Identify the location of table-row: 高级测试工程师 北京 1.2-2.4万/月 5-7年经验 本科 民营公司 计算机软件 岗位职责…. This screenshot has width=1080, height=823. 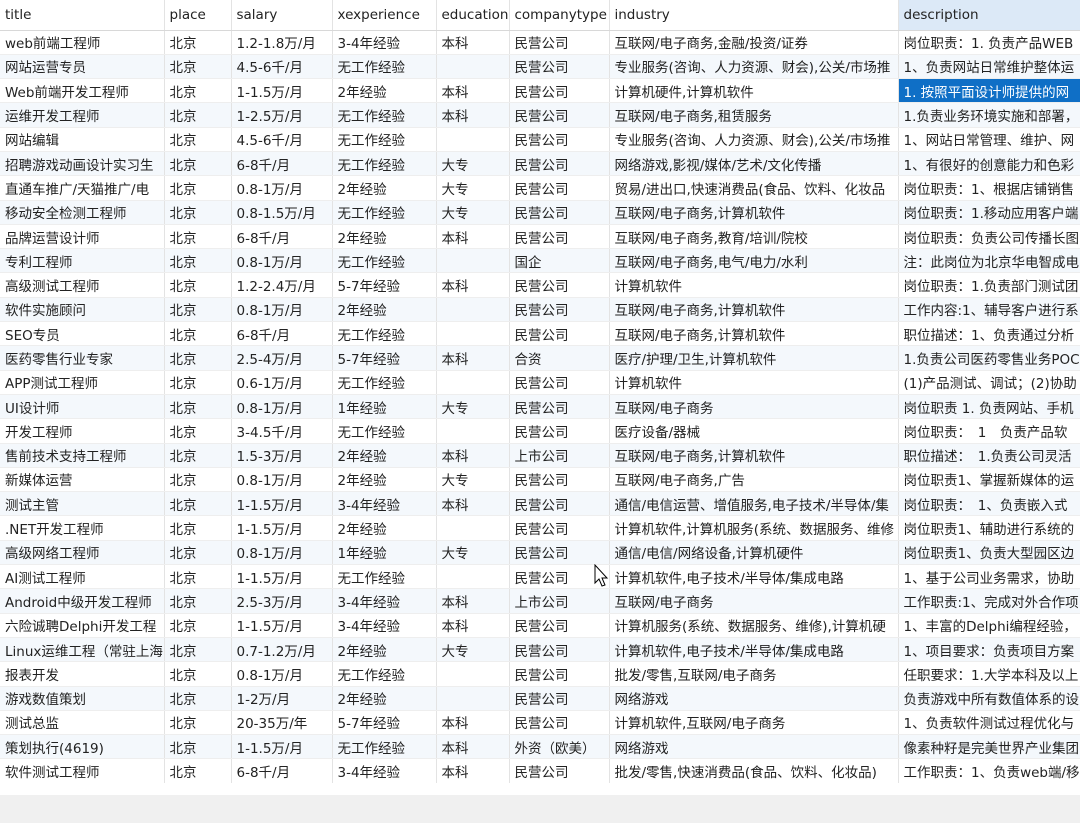
(540, 285).